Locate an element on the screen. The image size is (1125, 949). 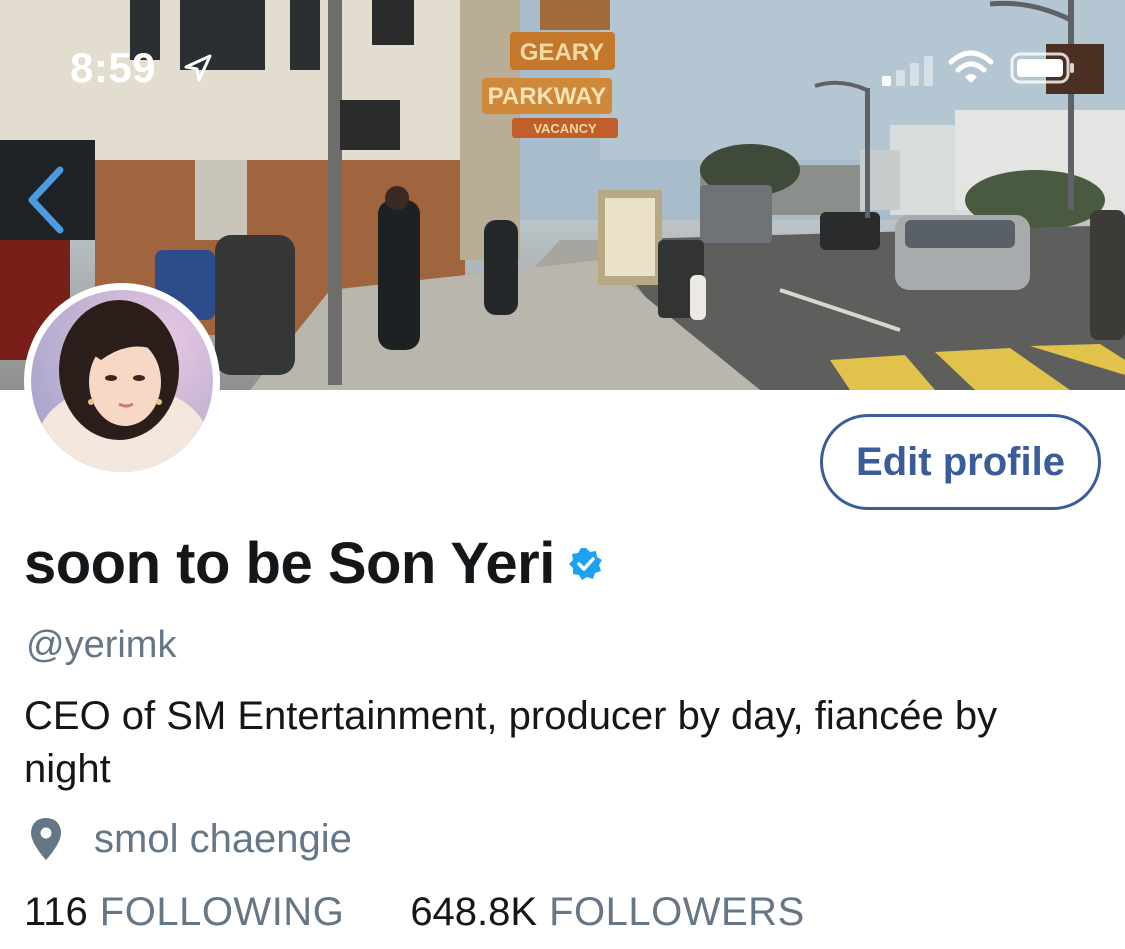
cellular-signal-icon is located at coordinates (907, 71).